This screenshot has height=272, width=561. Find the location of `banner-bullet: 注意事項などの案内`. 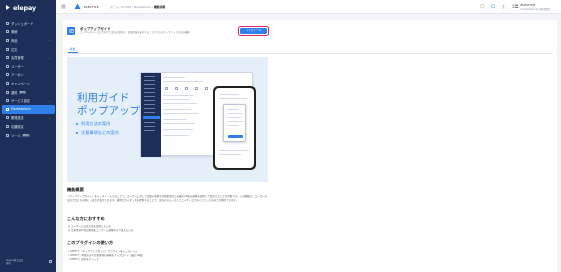

banner-bullet: 注意事項などの案内 is located at coordinates (97, 133).